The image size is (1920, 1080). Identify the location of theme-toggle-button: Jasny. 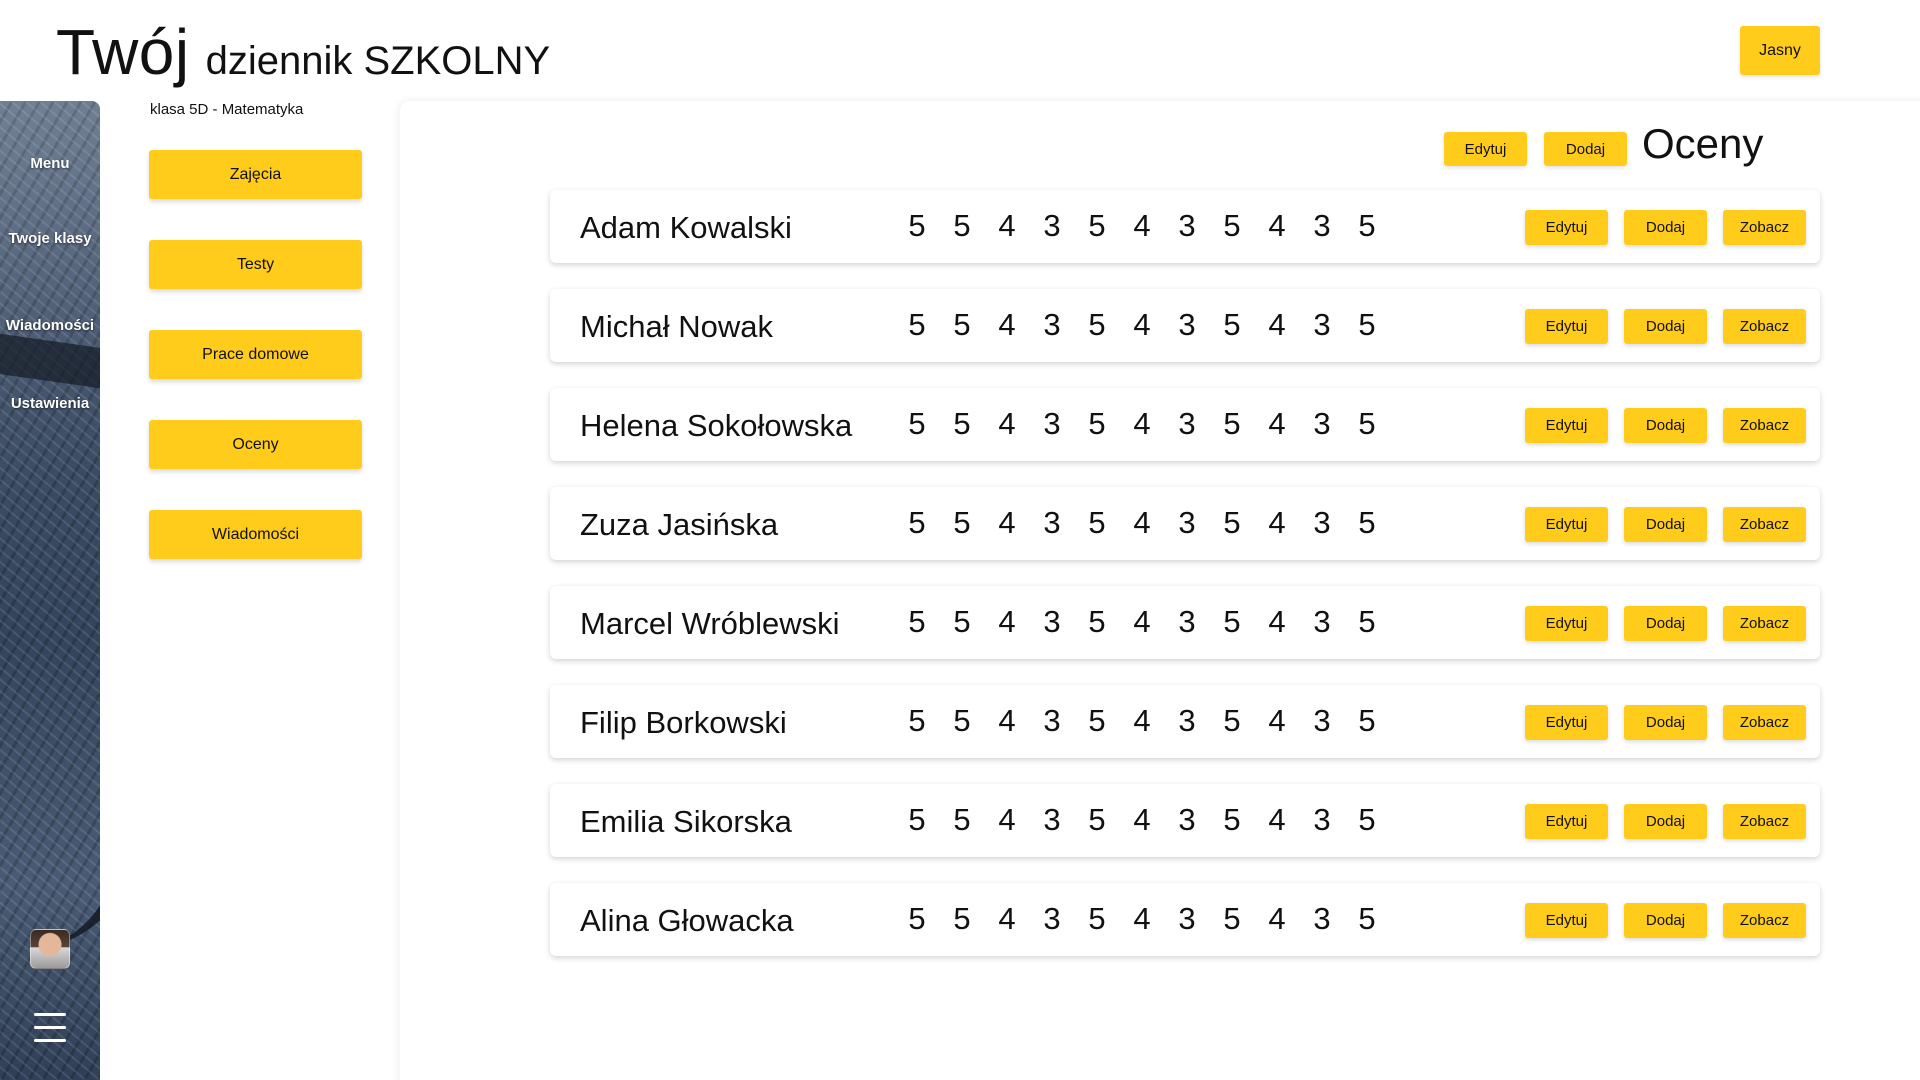
(1780, 50).